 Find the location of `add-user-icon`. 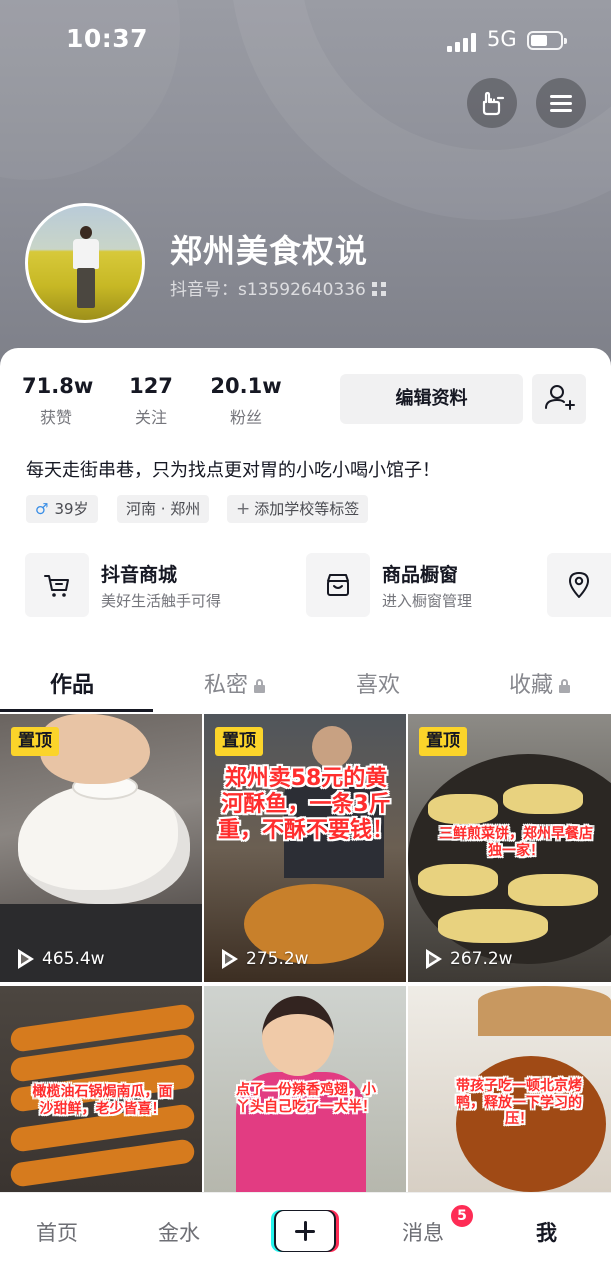

add-user-icon is located at coordinates (560, 397).